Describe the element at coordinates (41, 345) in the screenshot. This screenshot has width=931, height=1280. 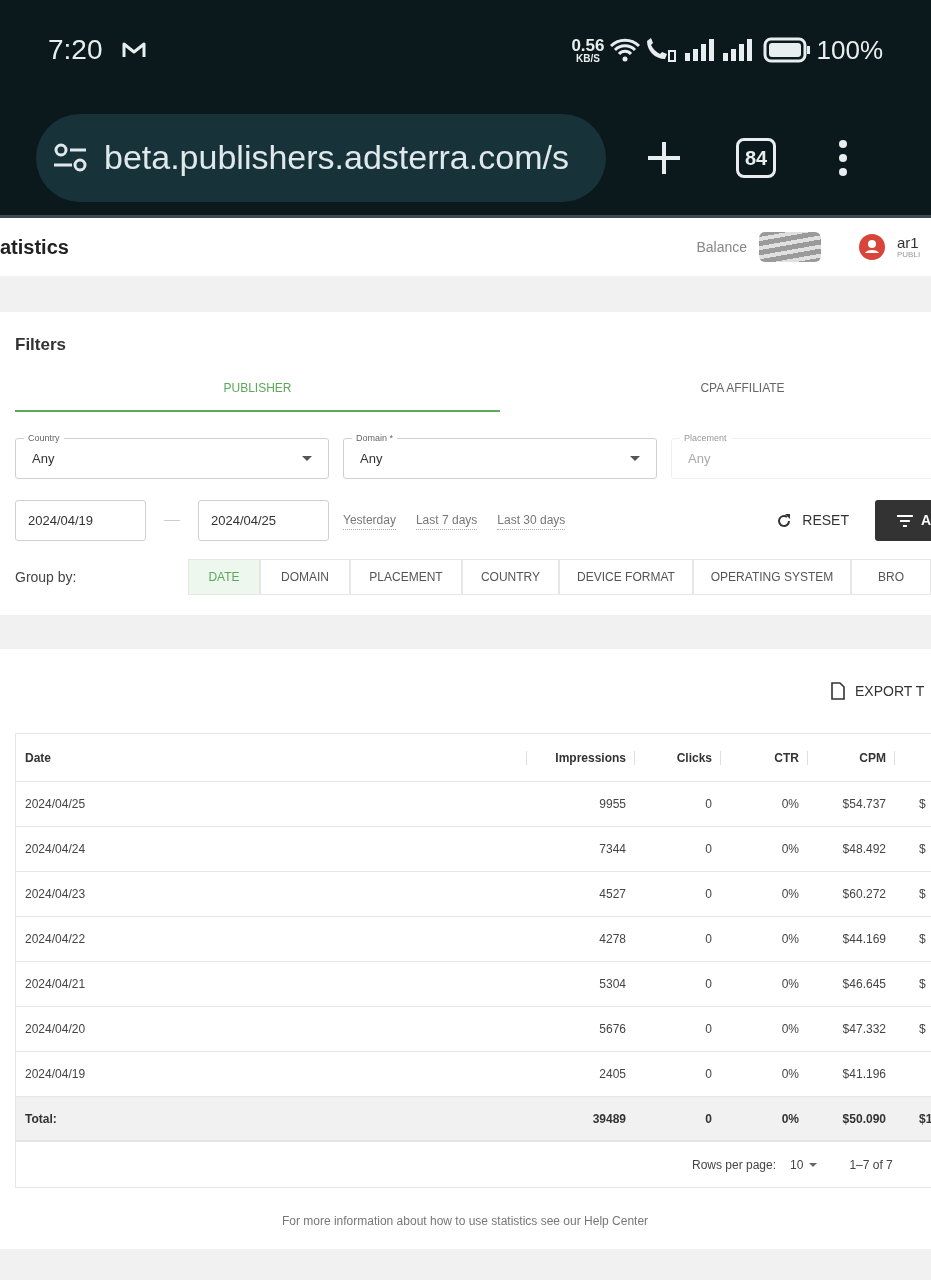
I see `section-title: Filters` at that location.